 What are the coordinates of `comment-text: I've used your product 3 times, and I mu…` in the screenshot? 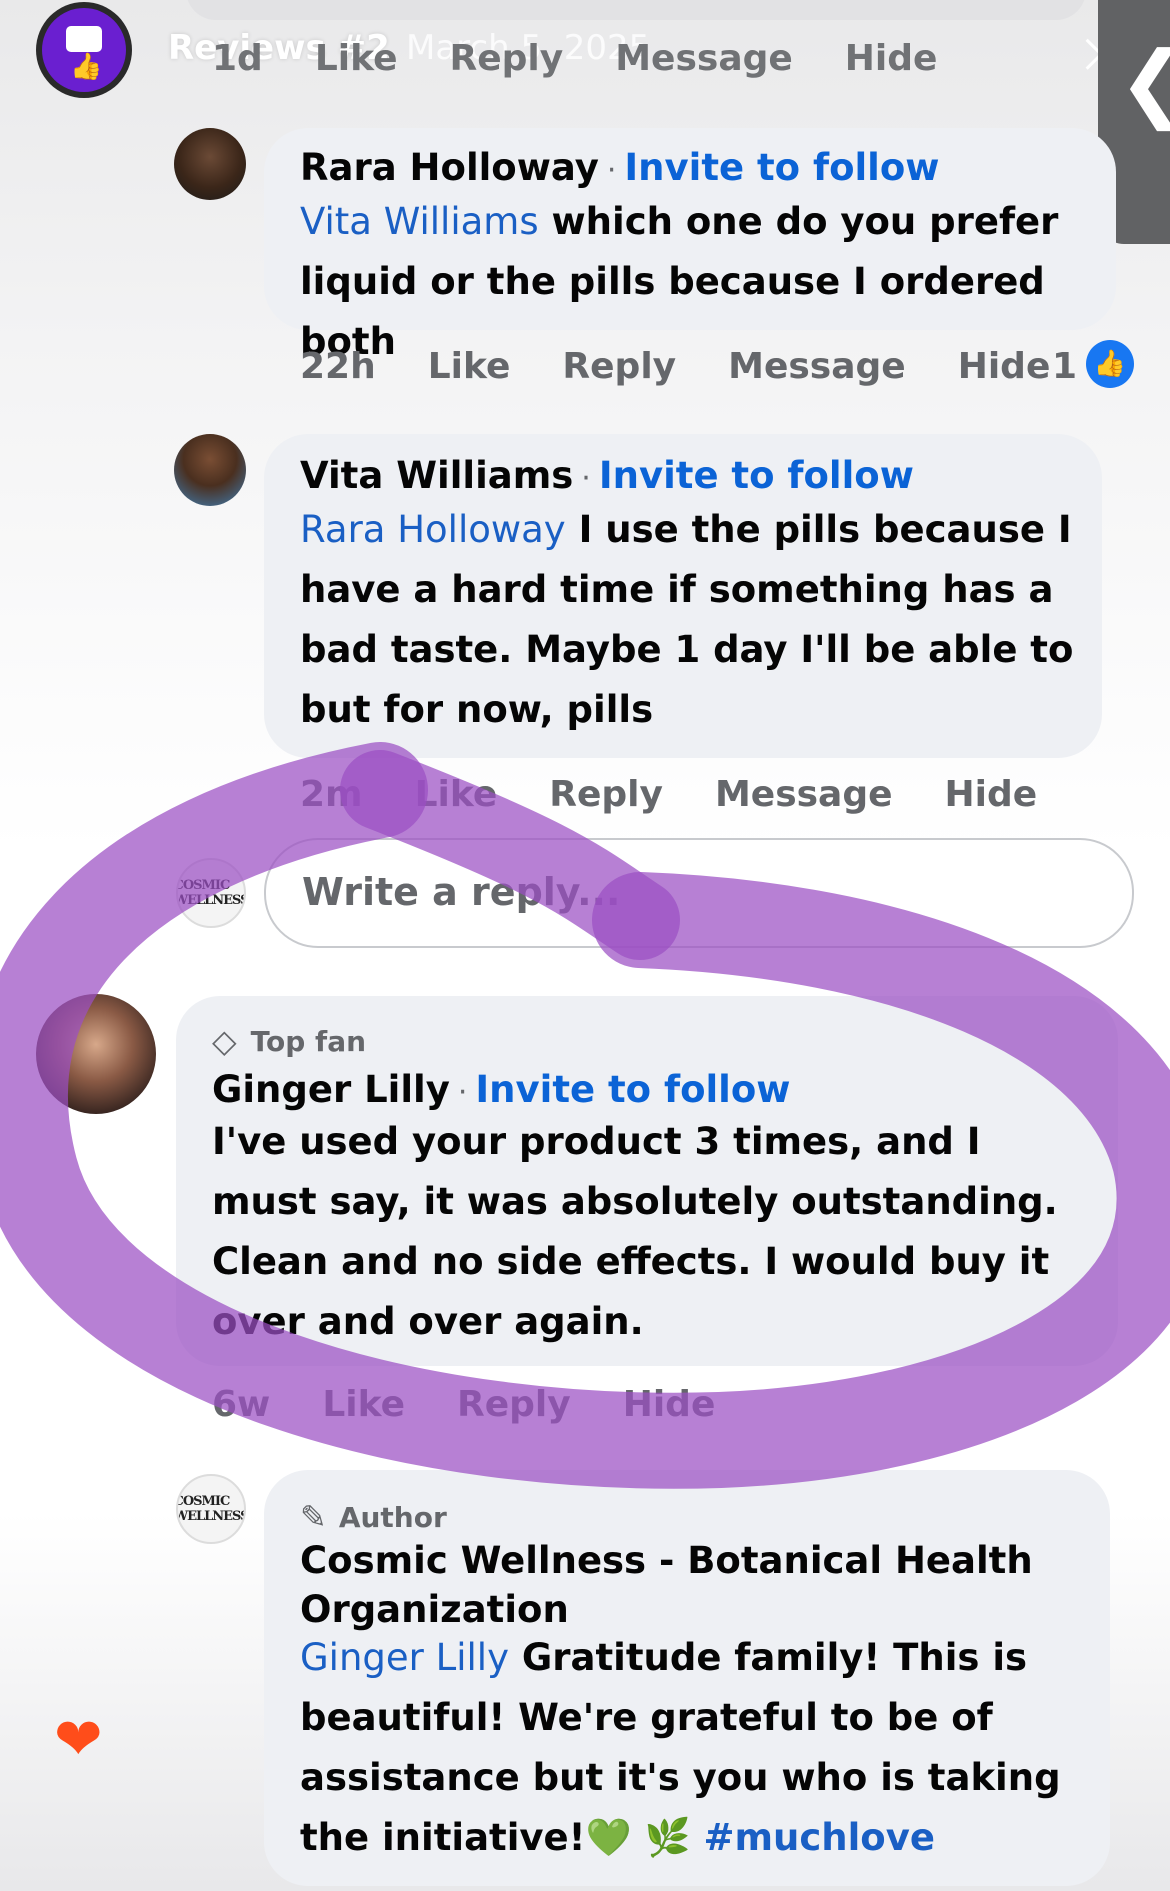 It's located at (635, 1231).